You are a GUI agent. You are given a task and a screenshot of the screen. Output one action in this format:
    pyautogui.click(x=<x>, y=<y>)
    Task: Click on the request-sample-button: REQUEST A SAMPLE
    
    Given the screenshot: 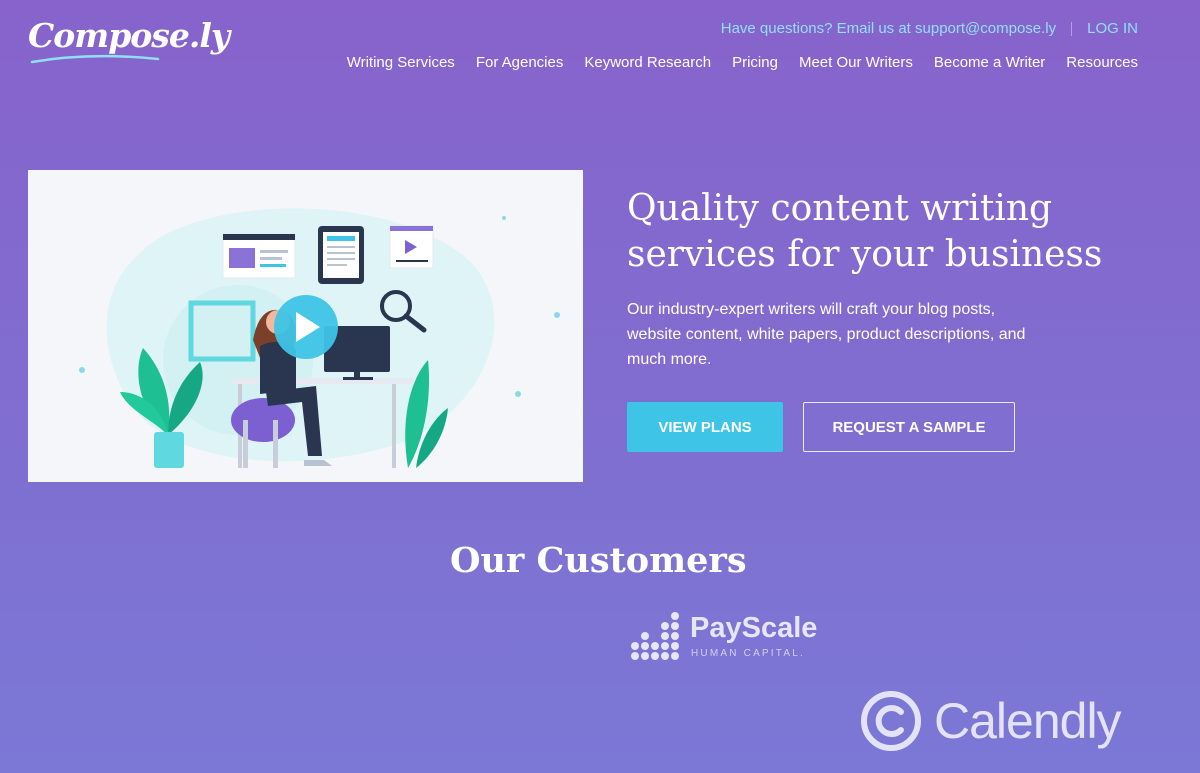 What is the action you would take?
    pyautogui.click(x=909, y=427)
    